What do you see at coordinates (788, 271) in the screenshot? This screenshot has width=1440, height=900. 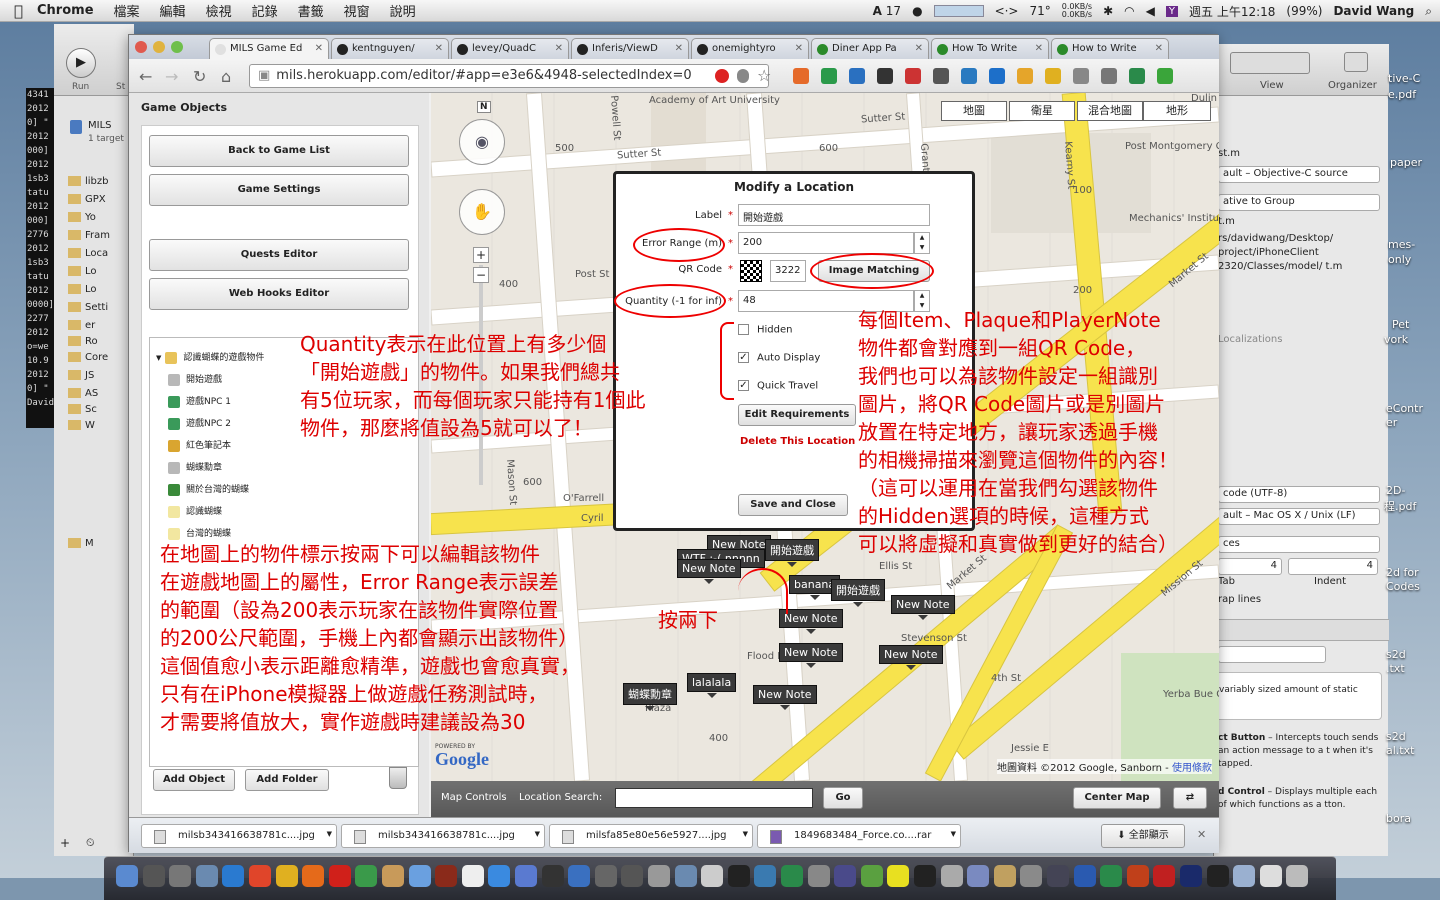 I see `qr-code-input: 3222` at bounding box center [788, 271].